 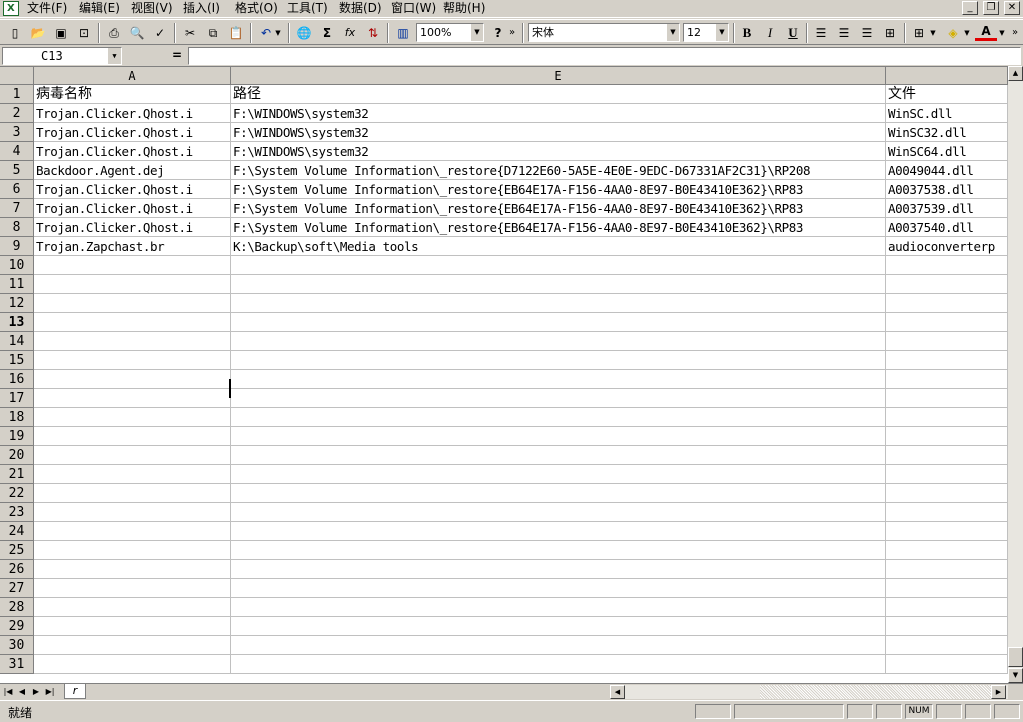 I want to click on row-header: 4, so click(x=17, y=151).